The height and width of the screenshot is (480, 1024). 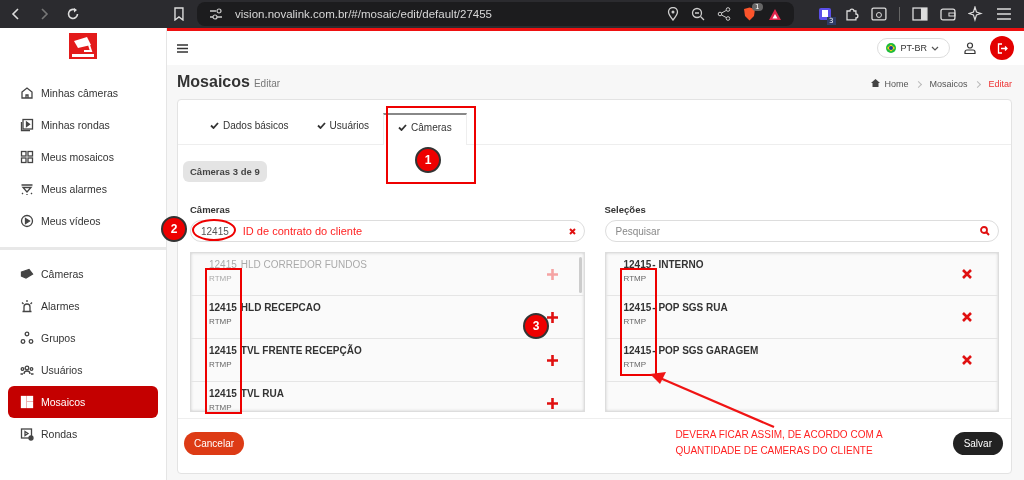 What do you see at coordinates (970, 48) in the screenshot?
I see `user-icon` at bounding box center [970, 48].